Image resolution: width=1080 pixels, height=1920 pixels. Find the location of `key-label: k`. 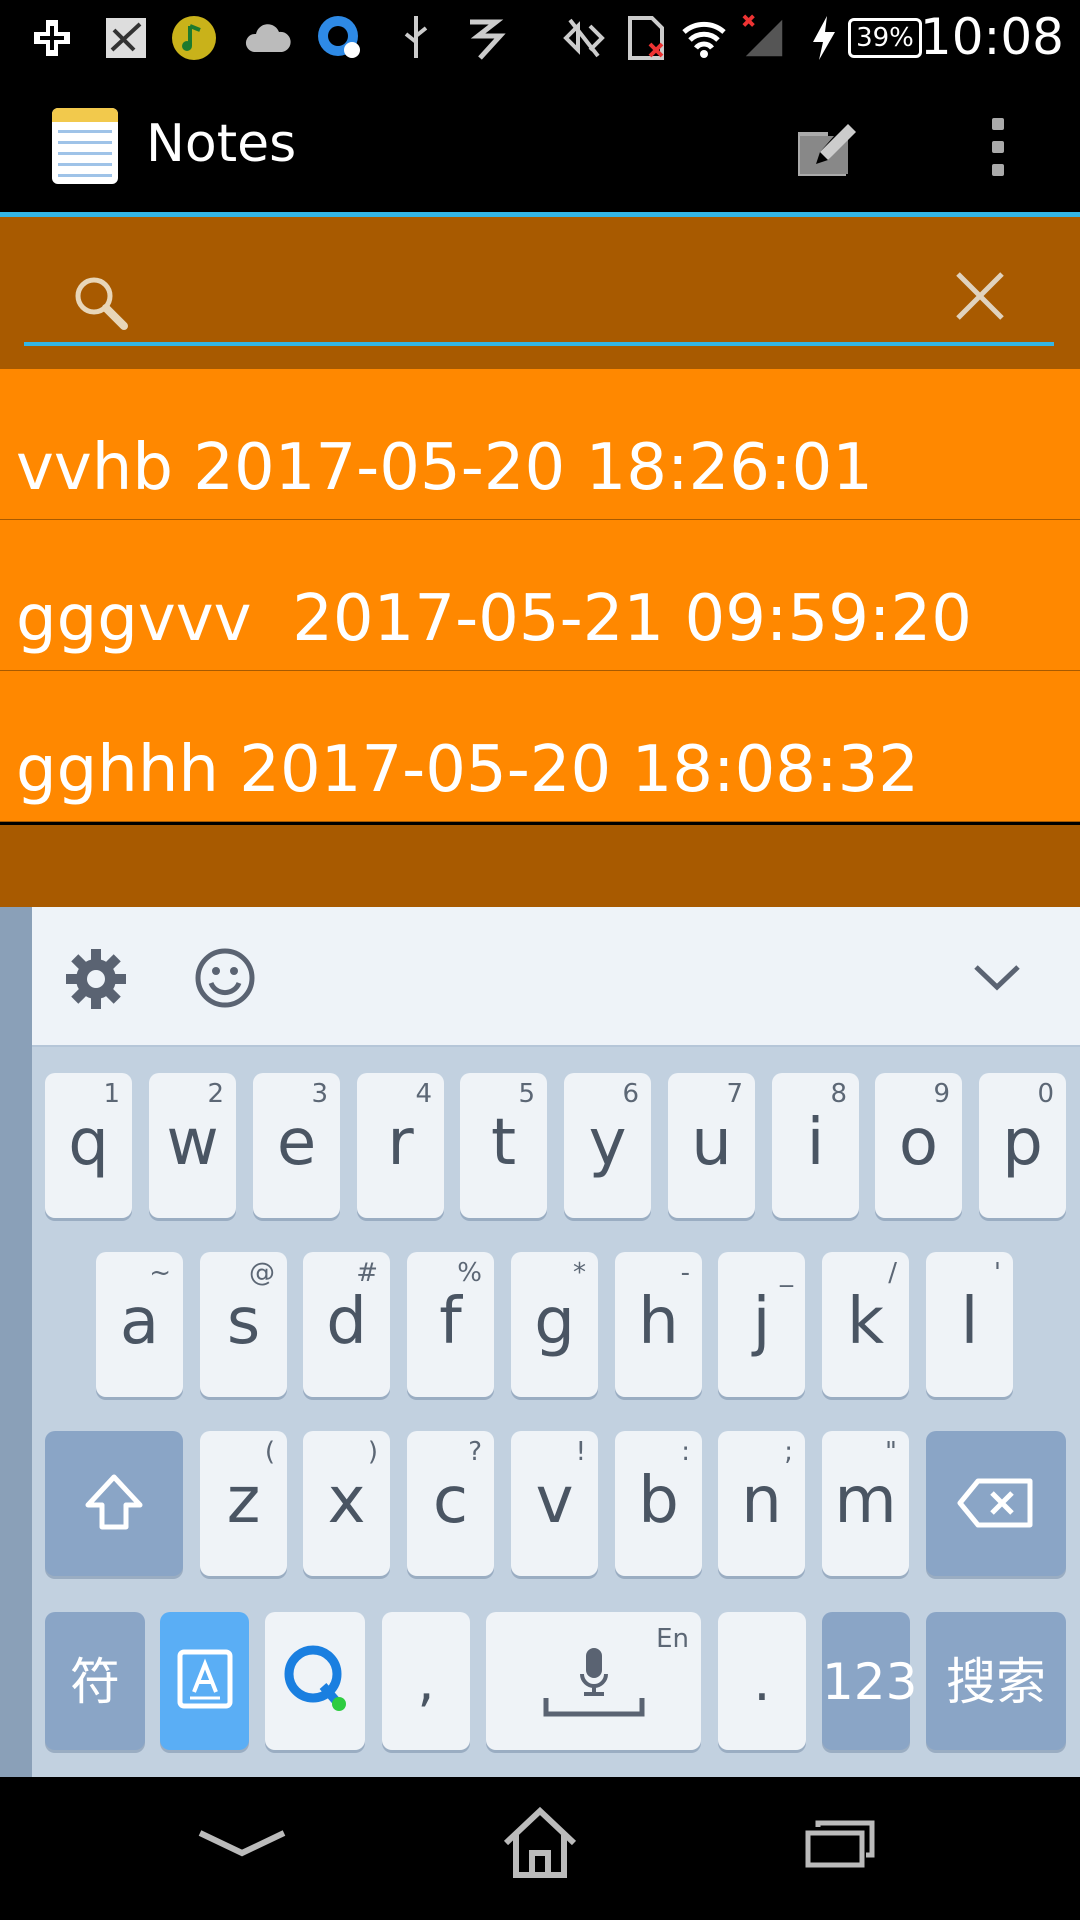

key-label: k is located at coordinates (865, 1322).